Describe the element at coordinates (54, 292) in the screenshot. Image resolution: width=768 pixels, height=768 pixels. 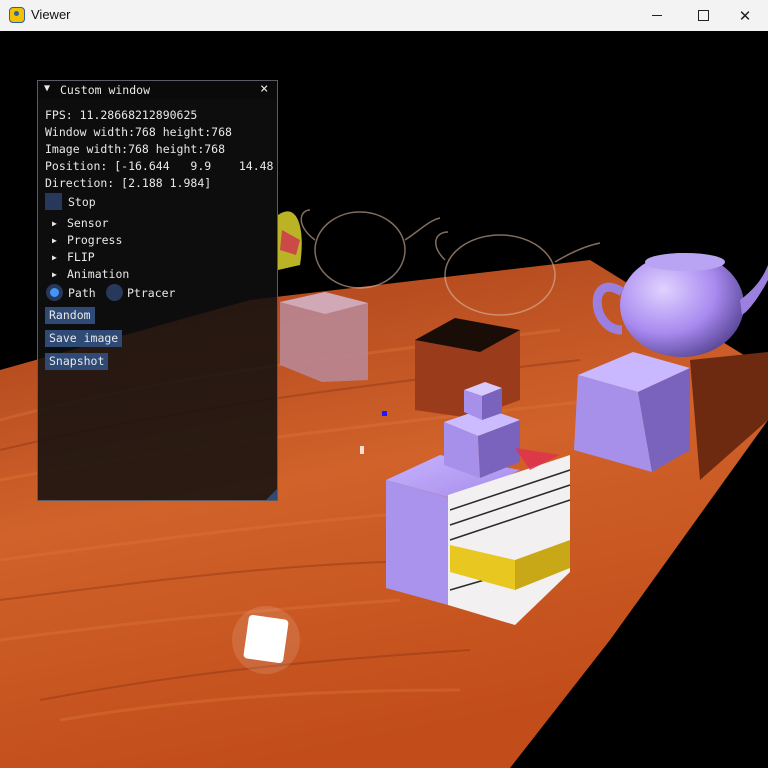
I see `radio-path` at that location.